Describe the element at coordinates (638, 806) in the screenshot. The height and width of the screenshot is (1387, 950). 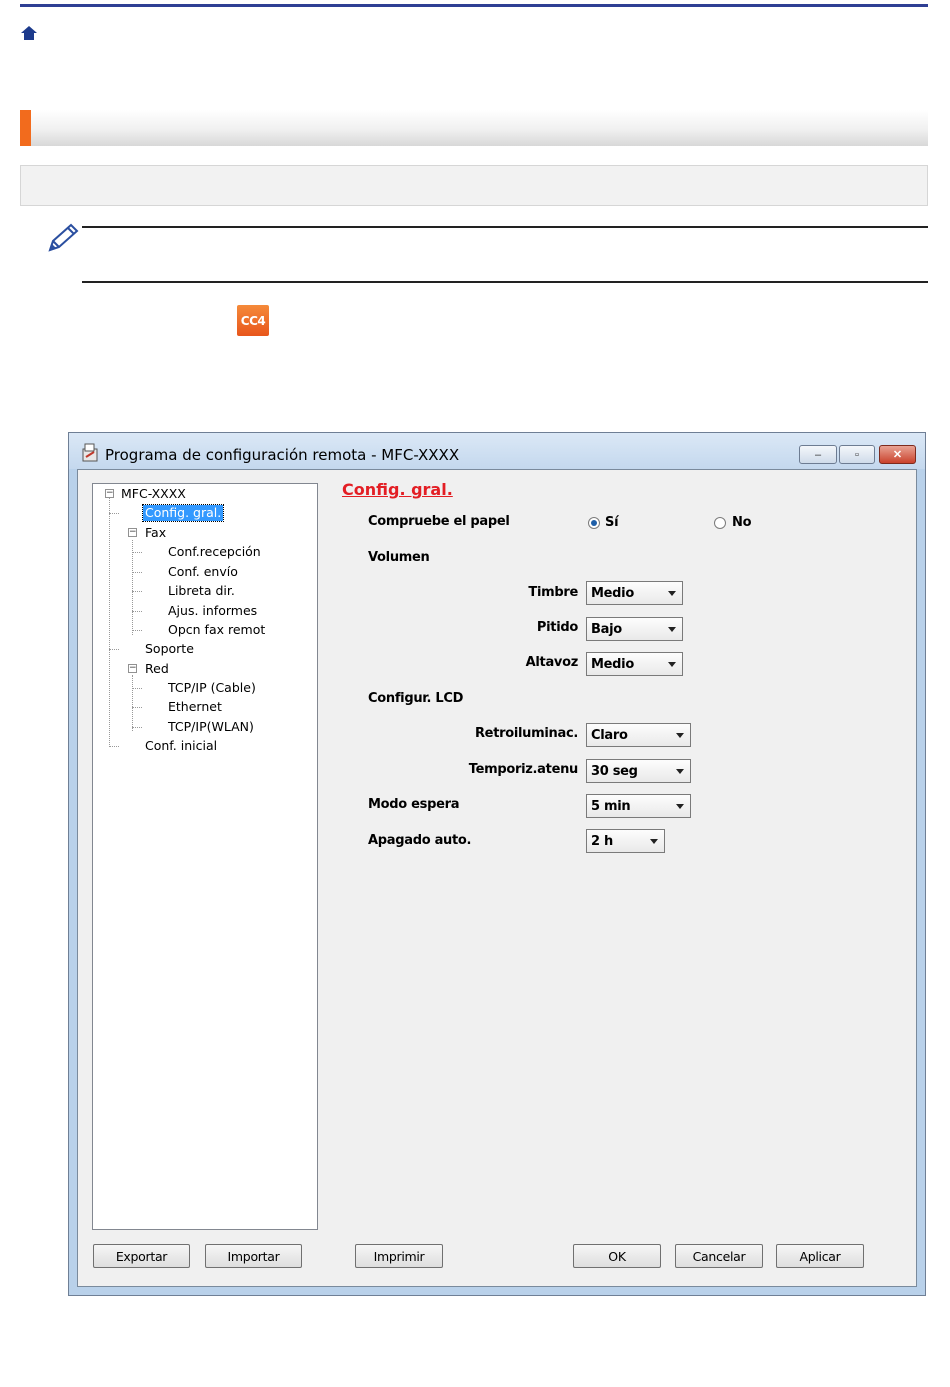
I see `sleep-mode-select: 5 min` at that location.